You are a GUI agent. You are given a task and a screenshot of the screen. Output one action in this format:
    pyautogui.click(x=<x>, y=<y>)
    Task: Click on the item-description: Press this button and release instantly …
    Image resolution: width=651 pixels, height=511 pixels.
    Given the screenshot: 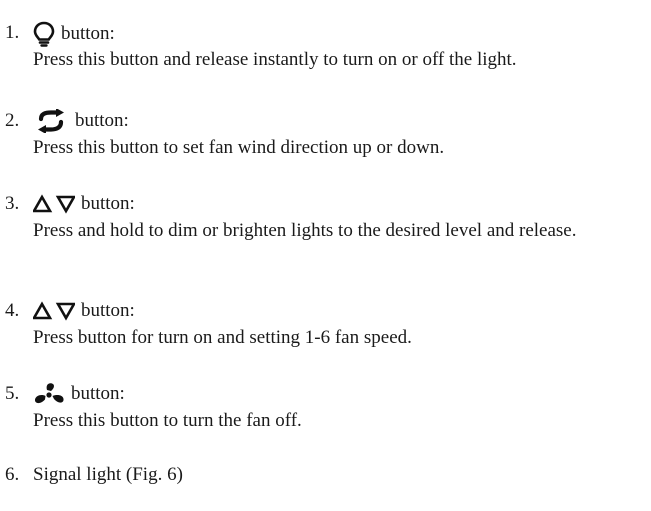 What is the action you would take?
    pyautogui.click(x=275, y=59)
    